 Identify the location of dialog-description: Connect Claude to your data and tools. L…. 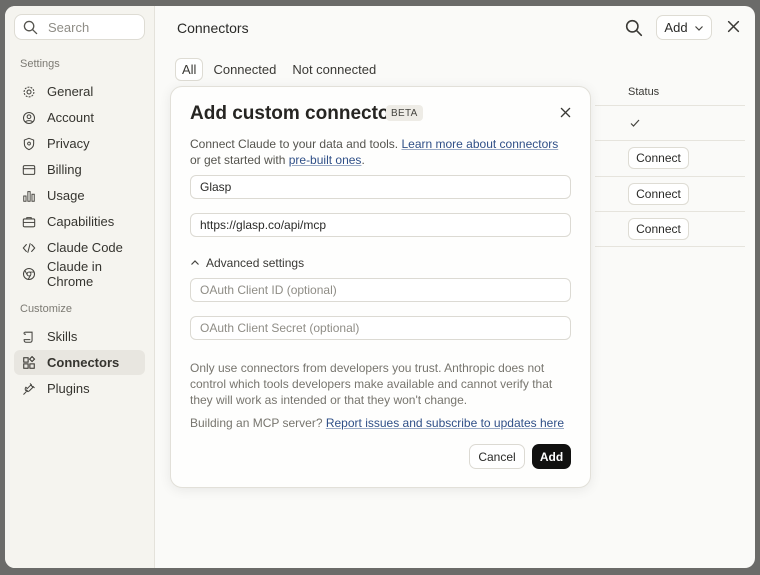
(380, 152).